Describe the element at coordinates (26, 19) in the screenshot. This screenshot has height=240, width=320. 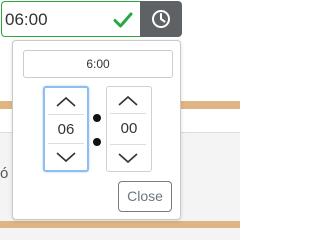
I see `time-input-value: 06:00` at that location.